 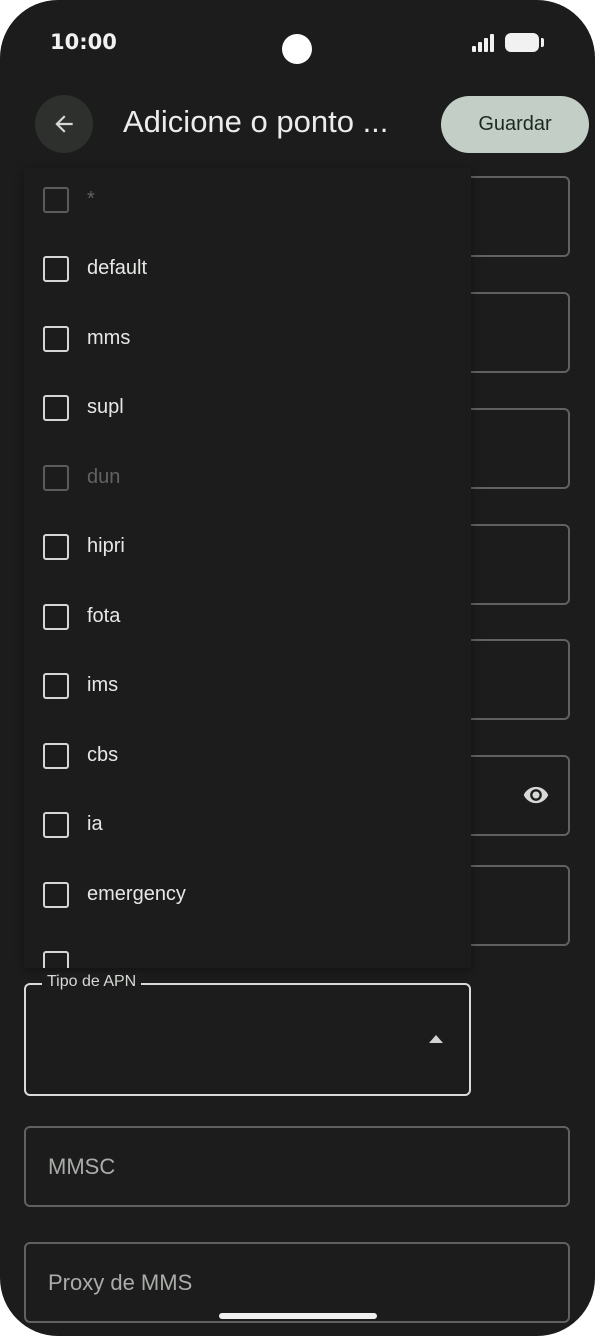 I want to click on mmsc-placeholder: MMSC, so click(x=82, y=1166).